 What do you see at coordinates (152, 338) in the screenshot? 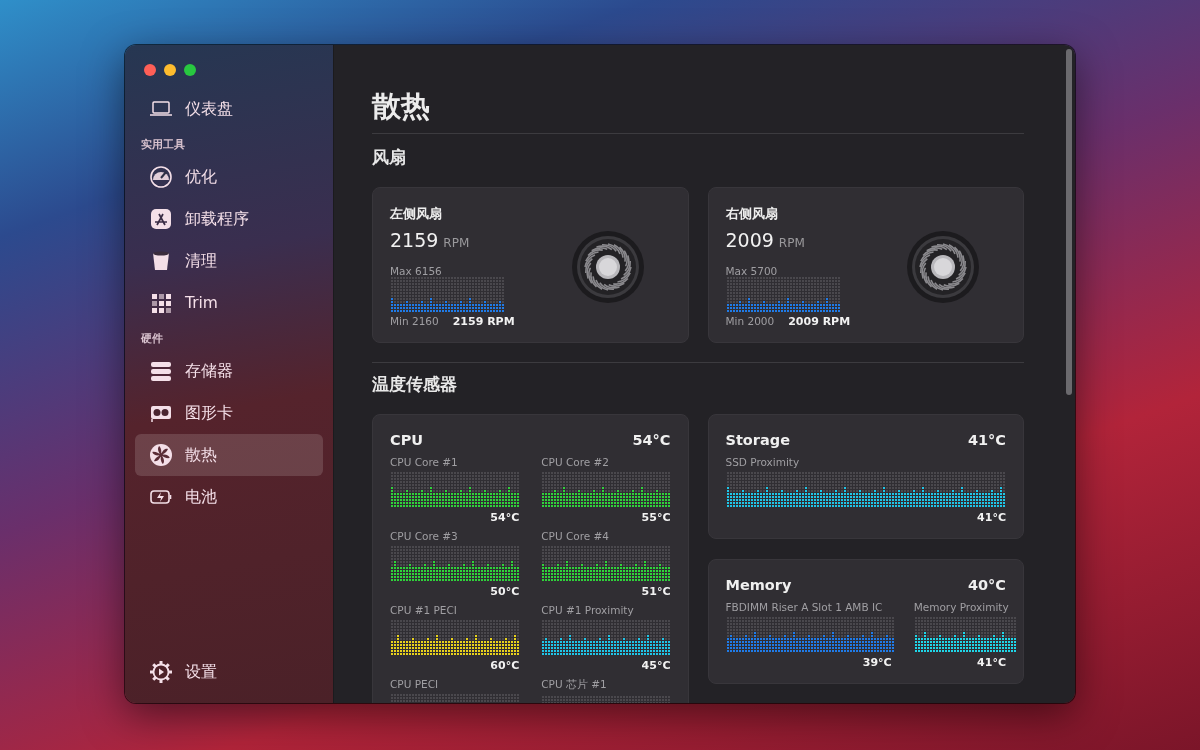
I see `section-header: 硬件` at bounding box center [152, 338].